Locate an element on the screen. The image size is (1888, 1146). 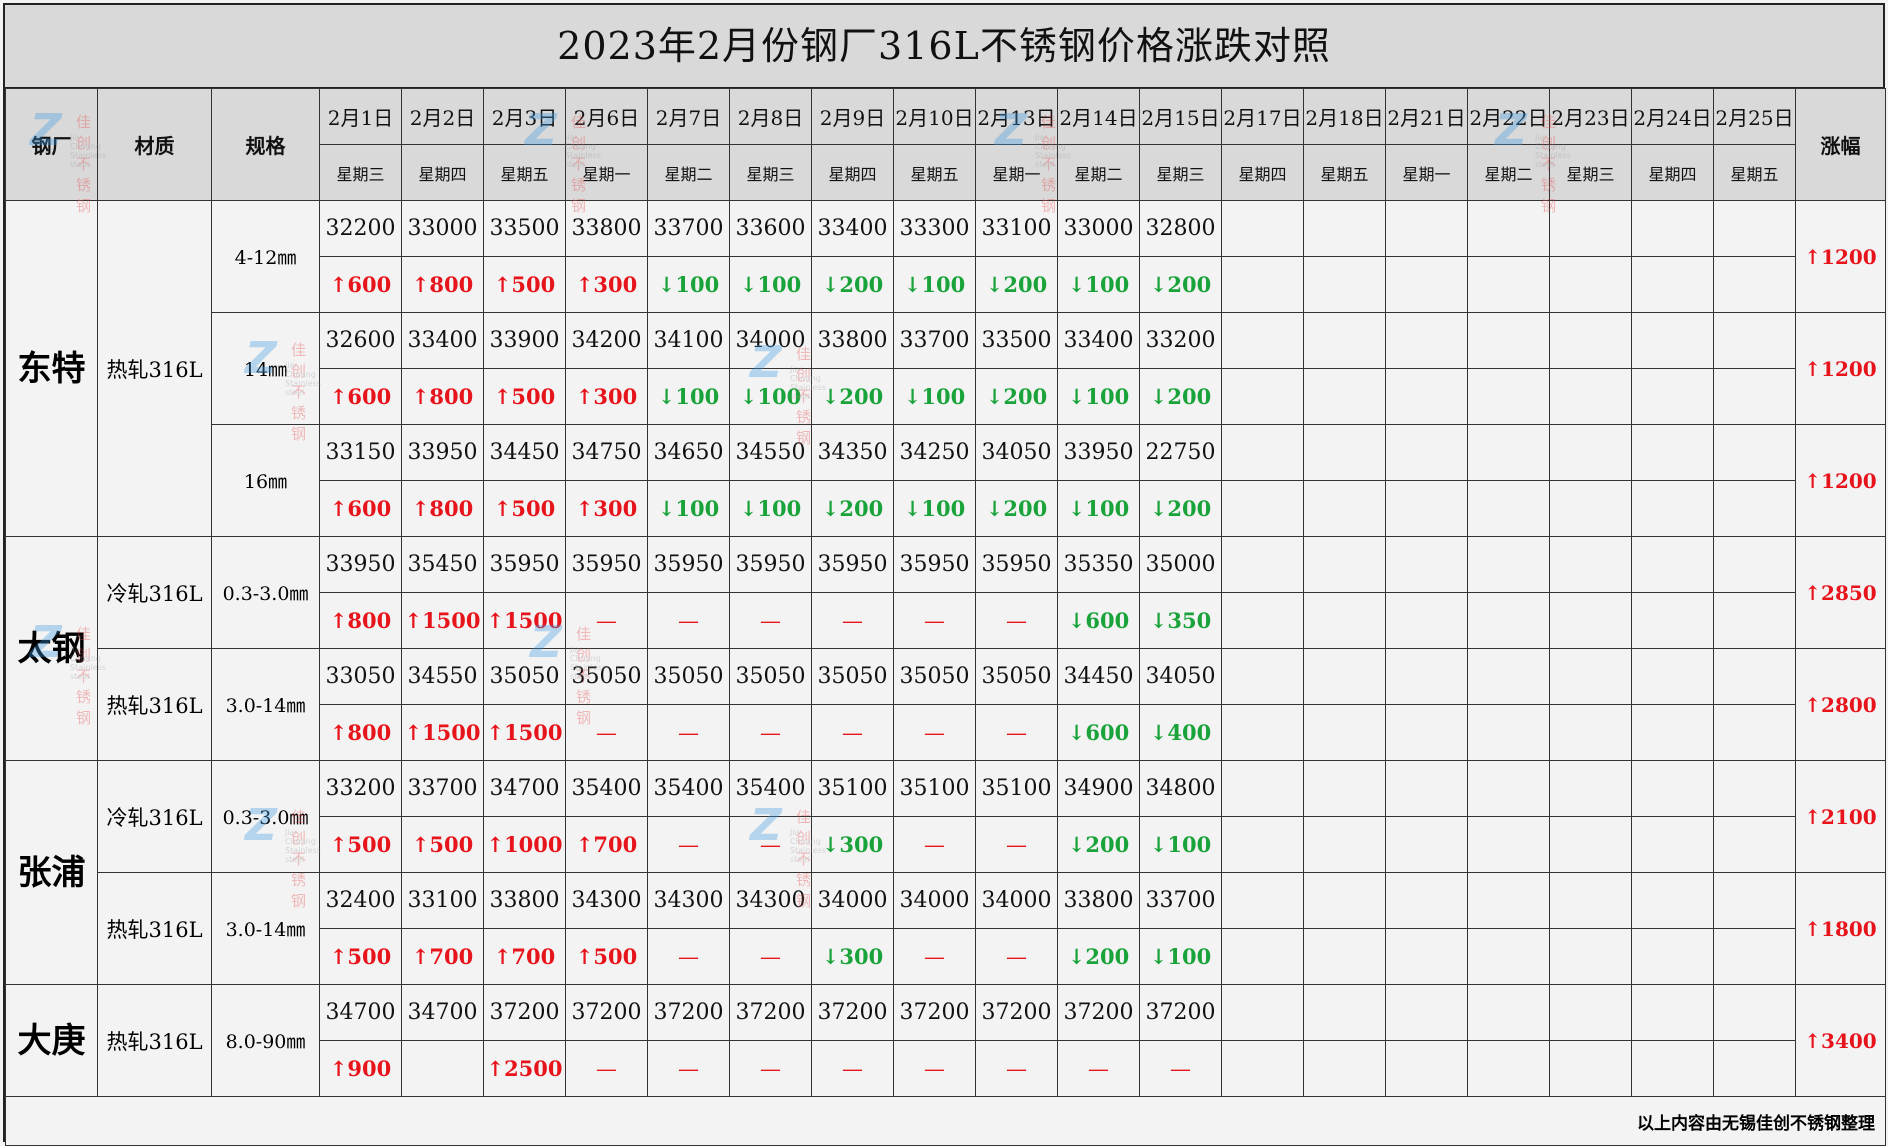
header-date: 2月22日 is located at coordinates (1508, 116).